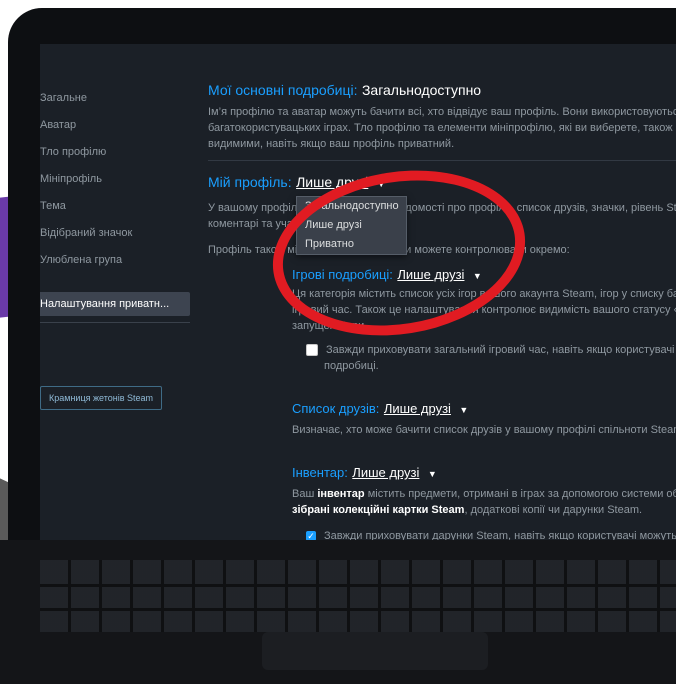 The height and width of the screenshot is (684, 676). I want to click on section-divider, so click(442, 160).